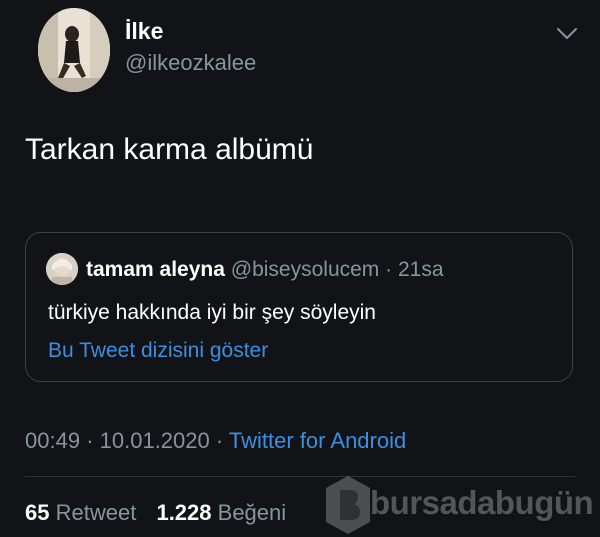 The image size is (600, 537). Describe the element at coordinates (158, 351) in the screenshot. I see `show-thread-link: Bu Tweet dizisini göster` at that location.